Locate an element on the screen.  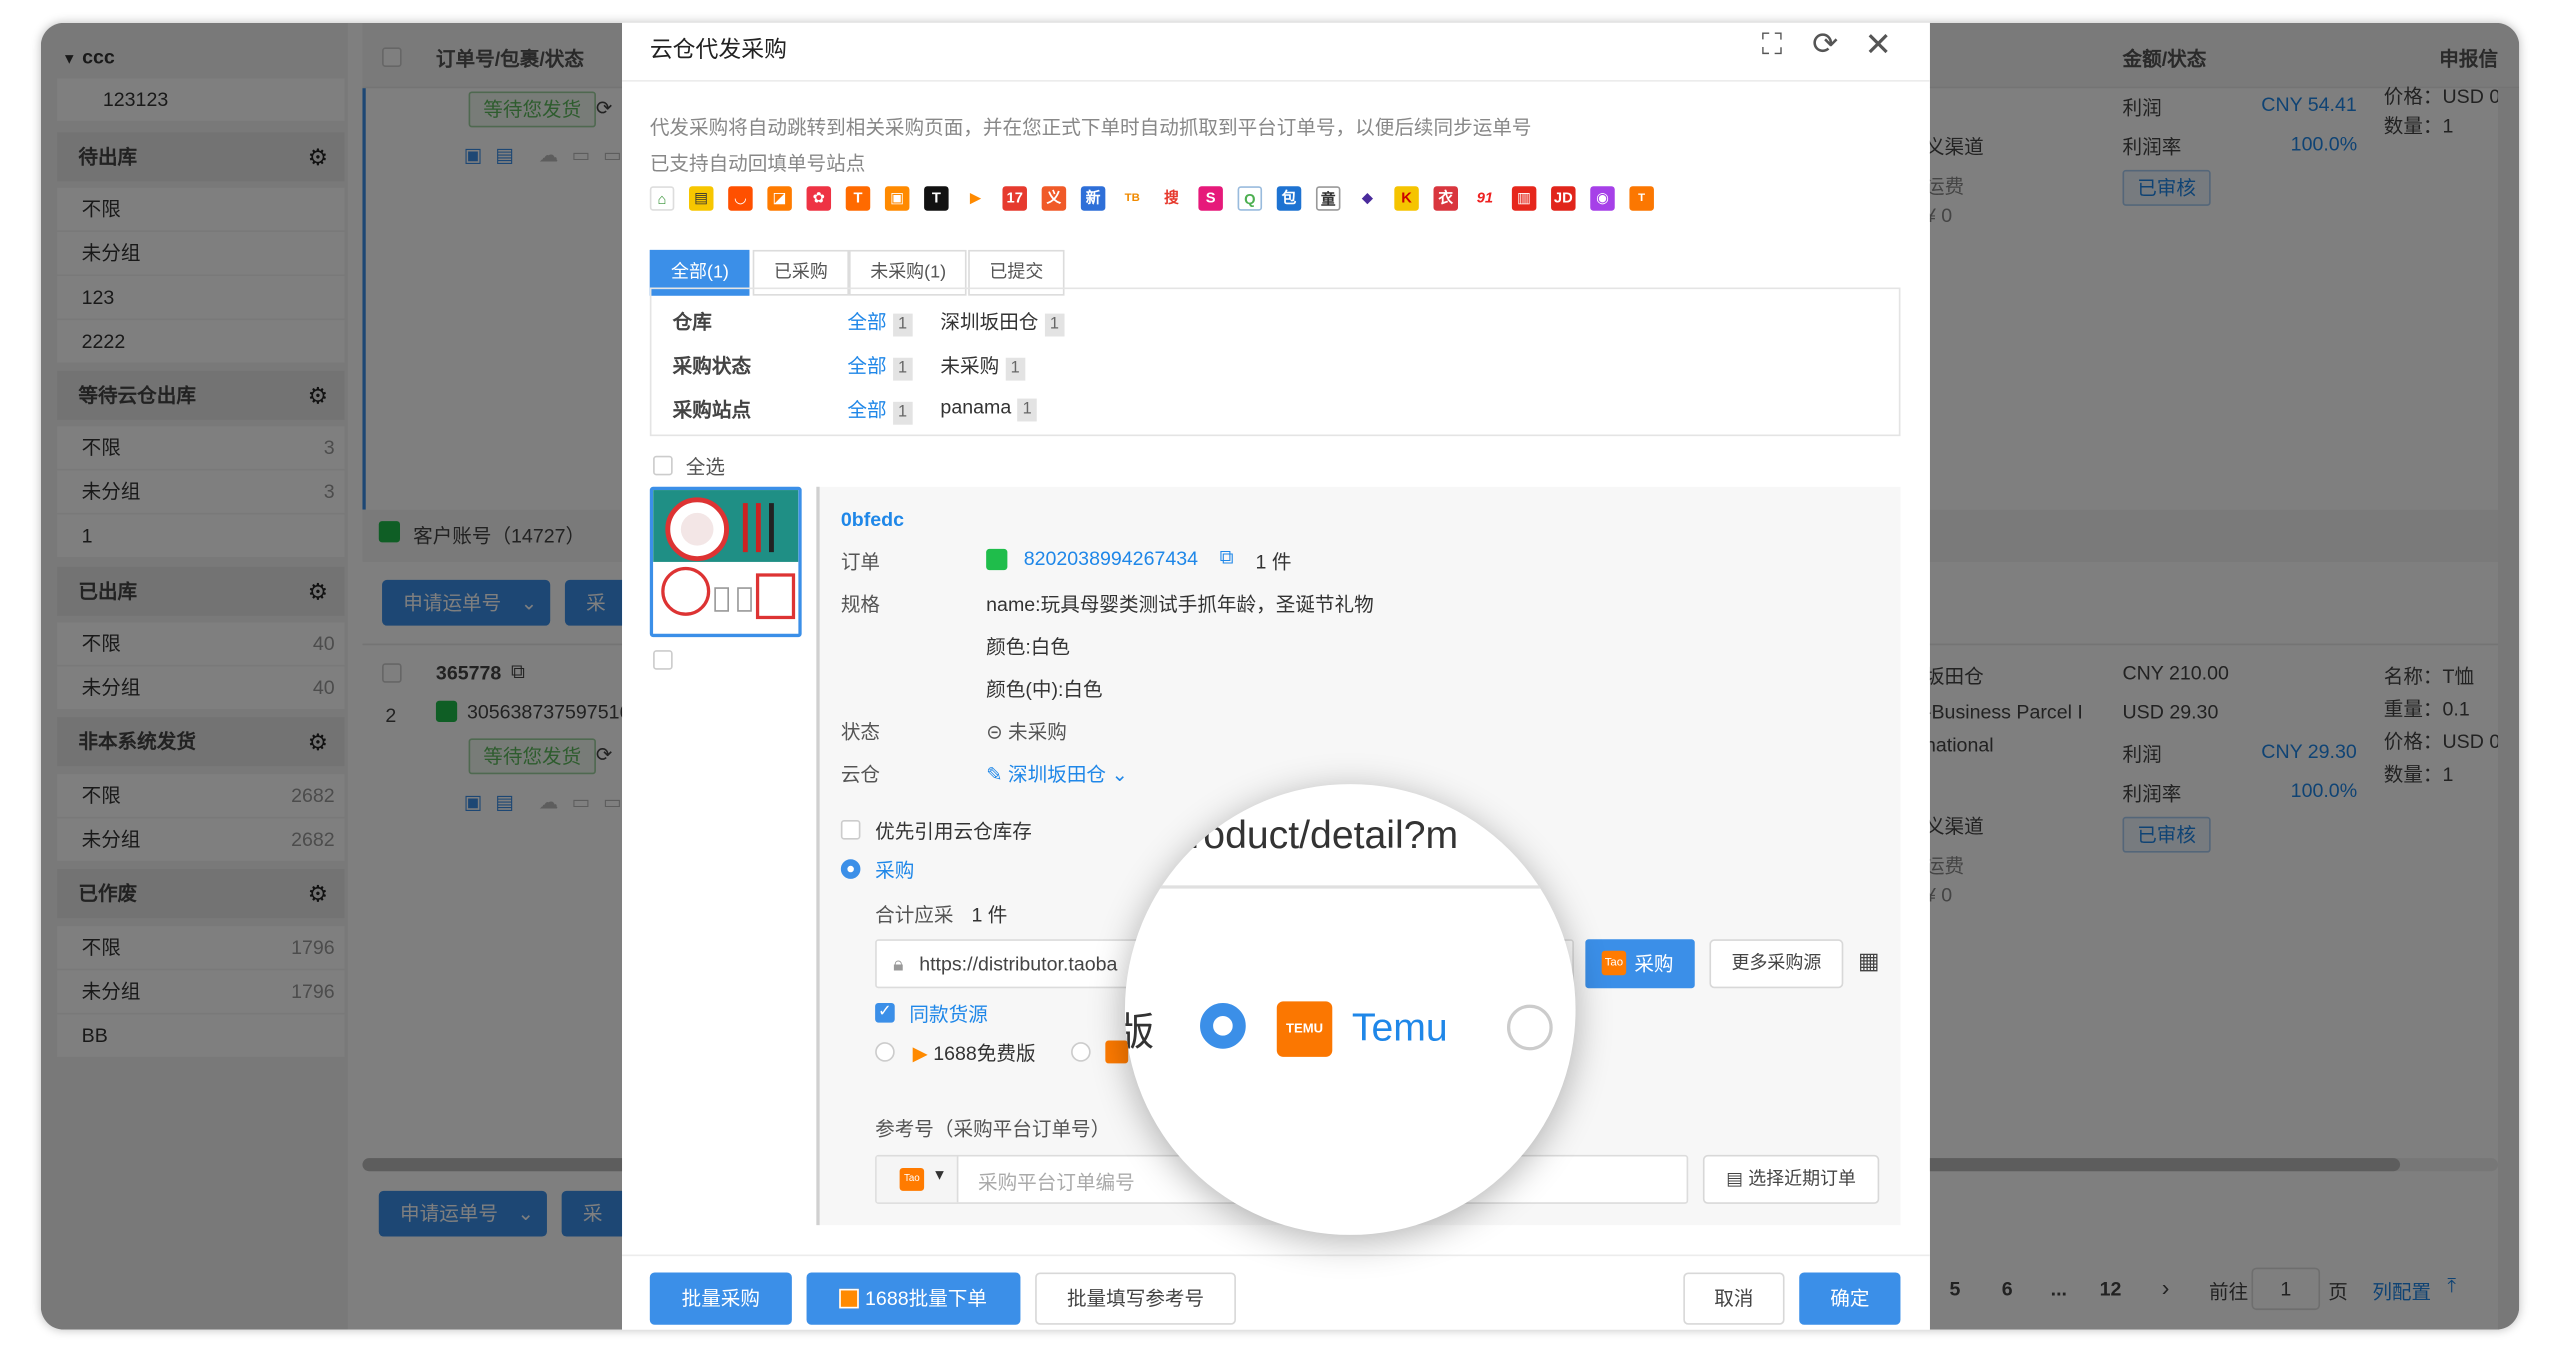
cancel-button: 取消 is located at coordinates (1734, 1298).